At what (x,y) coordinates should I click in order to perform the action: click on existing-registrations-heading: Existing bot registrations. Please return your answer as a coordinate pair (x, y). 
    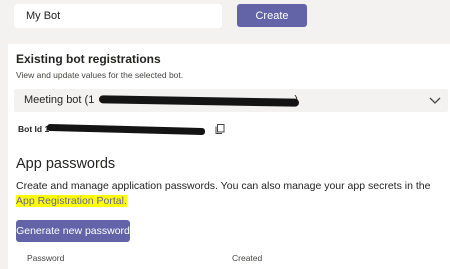
    Looking at the image, I should click on (88, 59).